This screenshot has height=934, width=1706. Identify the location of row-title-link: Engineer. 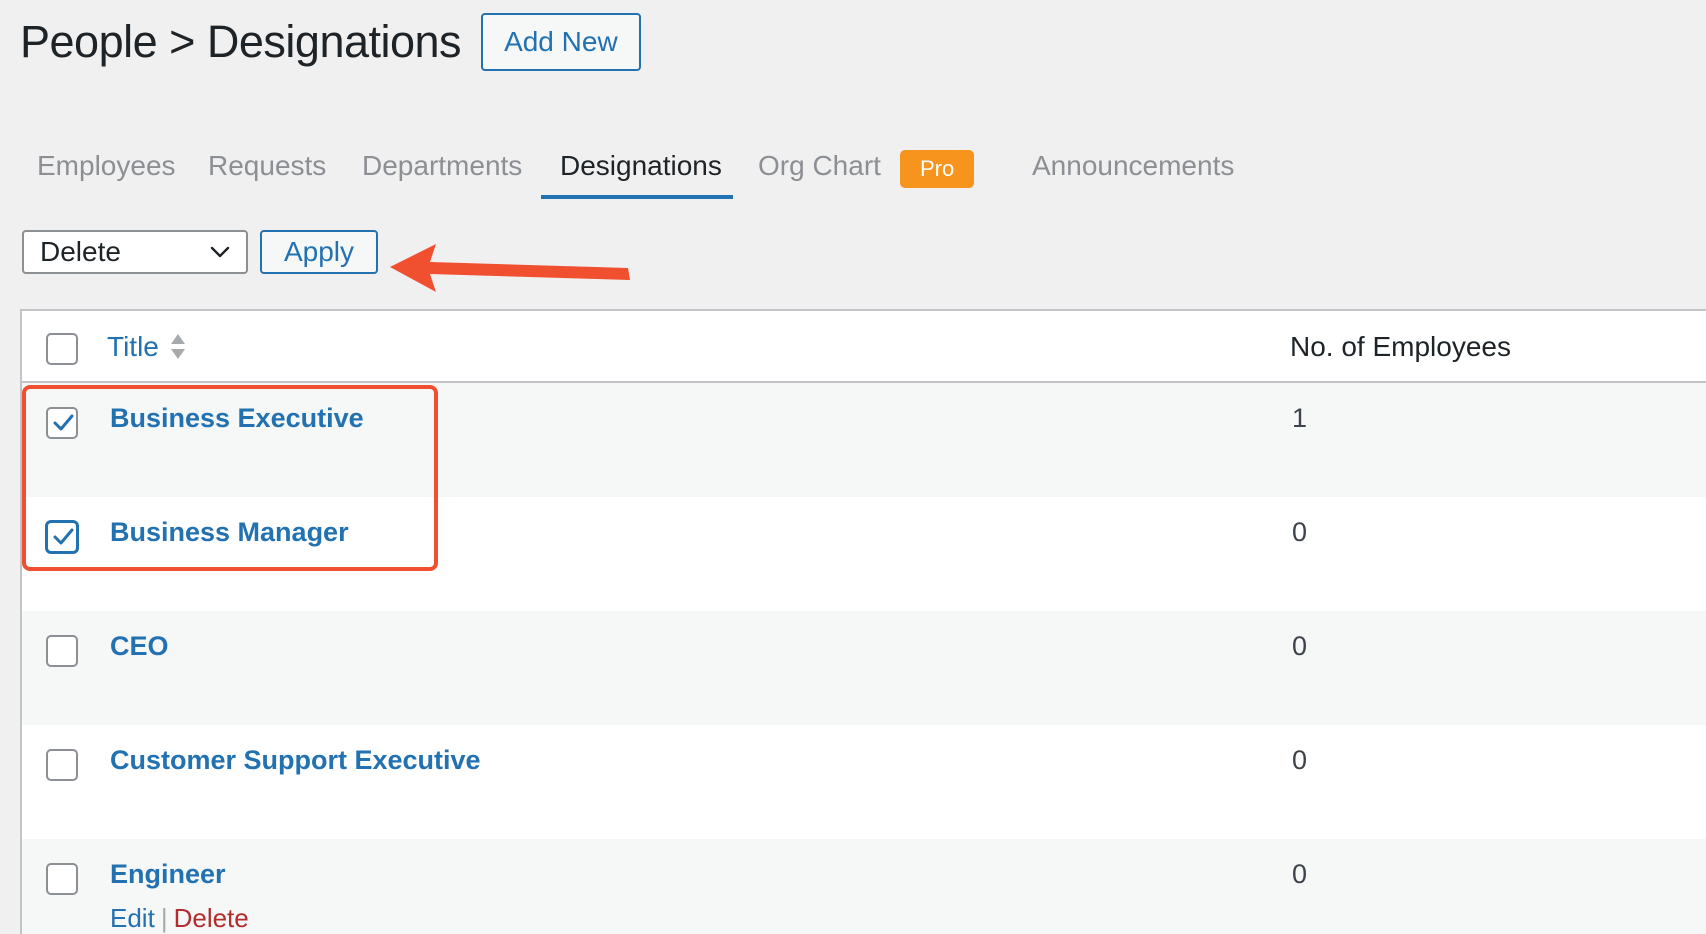
(168, 874).